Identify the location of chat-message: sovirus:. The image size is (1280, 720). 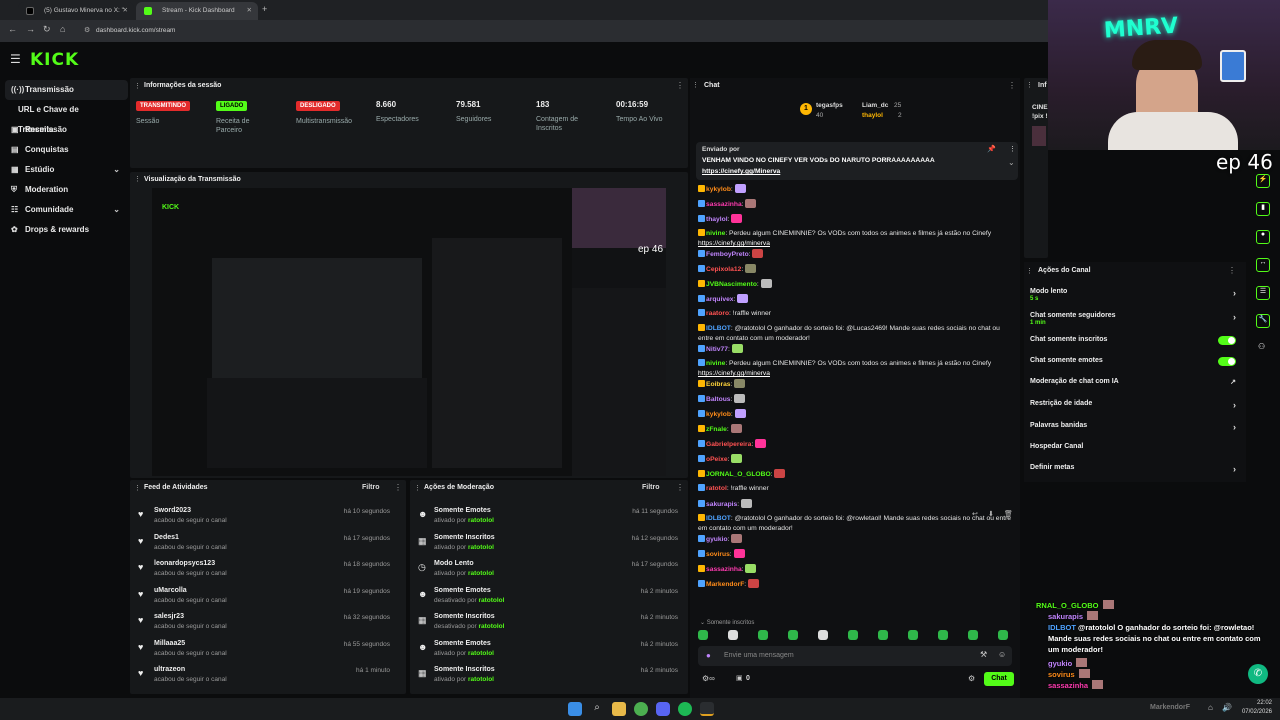
(855, 554).